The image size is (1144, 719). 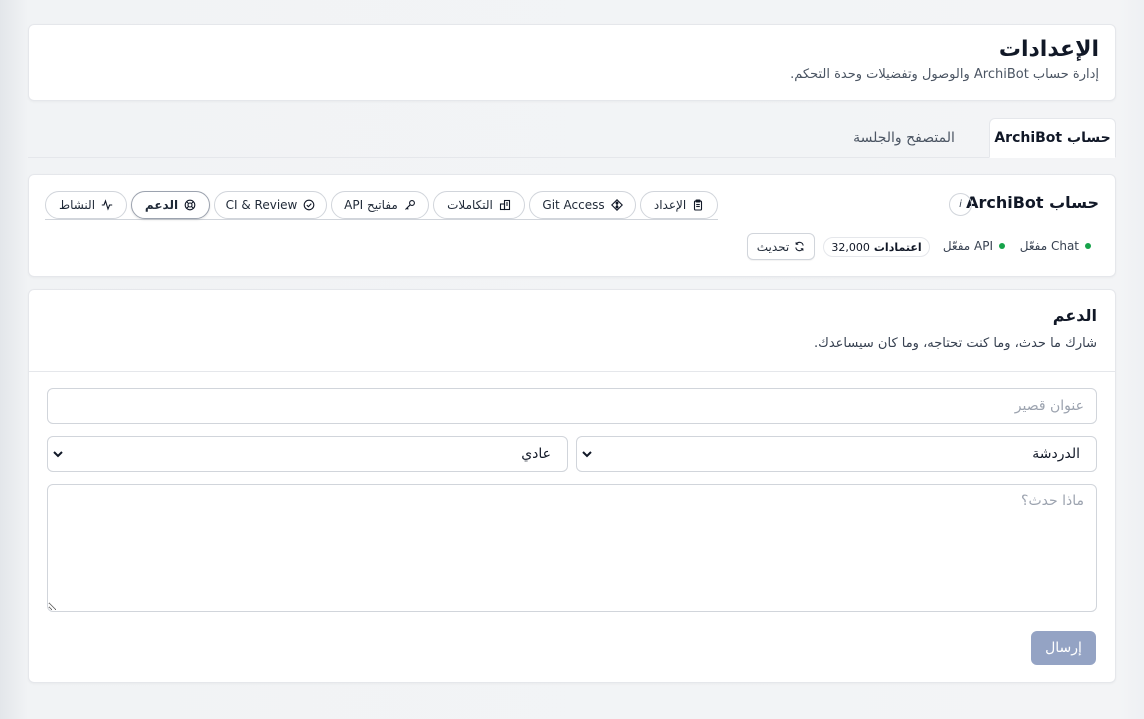 I want to click on category-select: الدردشة, so click(x=836, y=454).